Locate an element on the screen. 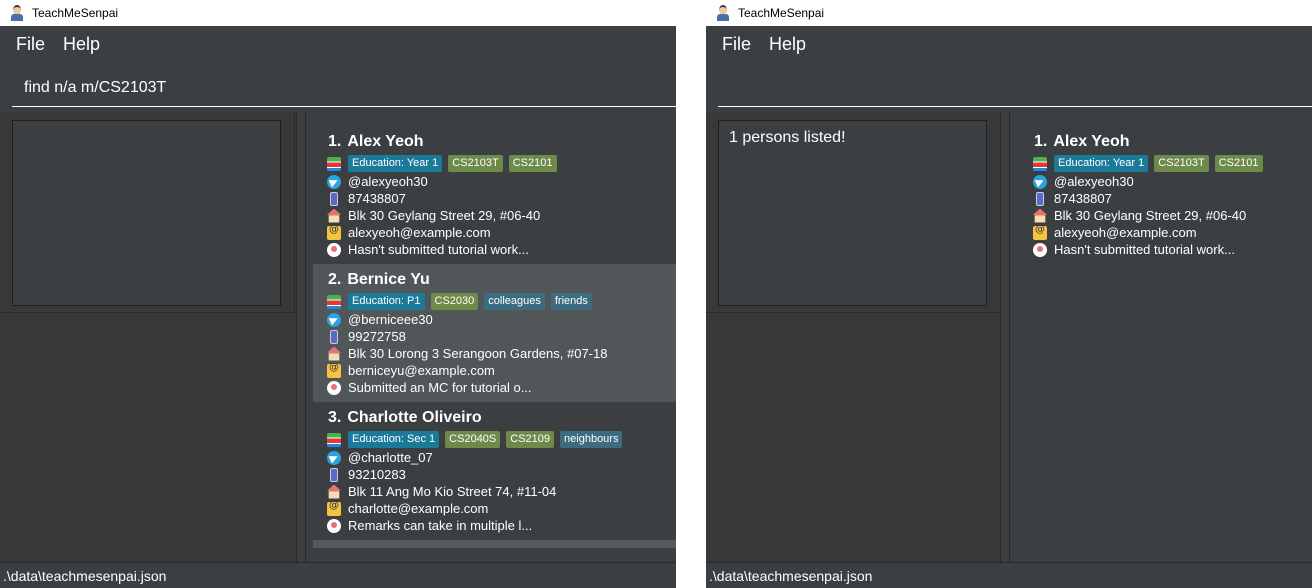 Image resolution: width=1312 pixels, height=588 pixels. tag-row: Education: Sec 1 CS2040S CS2109 neighbours is located at coordinates (477, 439).